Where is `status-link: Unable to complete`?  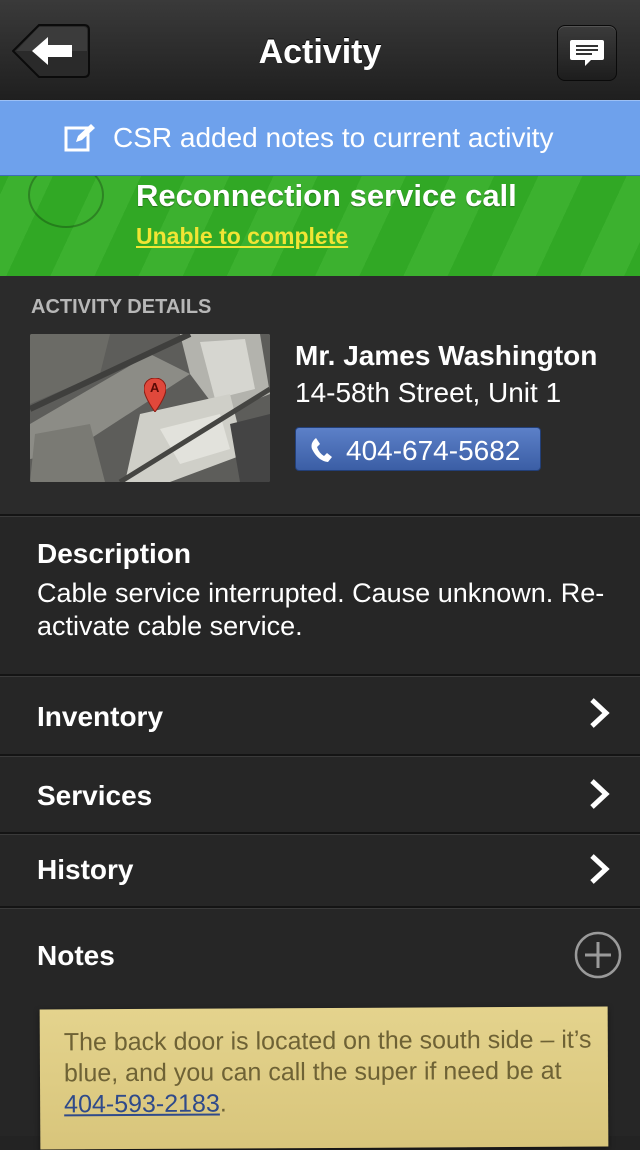
status-link: Unable to complete is located at coordinates (242, 236).